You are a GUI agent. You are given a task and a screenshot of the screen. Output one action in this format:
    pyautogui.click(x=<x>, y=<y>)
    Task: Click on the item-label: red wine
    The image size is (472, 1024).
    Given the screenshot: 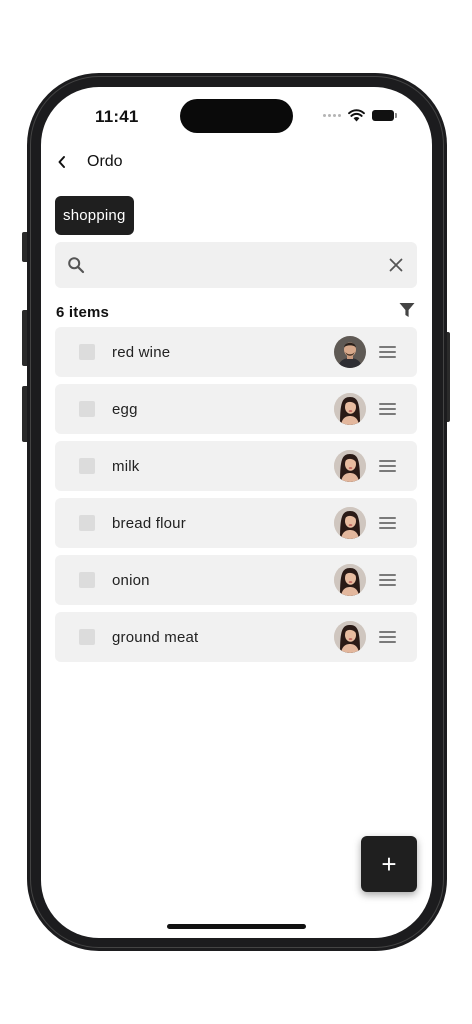 What is the action you would take?
    pyautogui.click(x=141, y=352)
    